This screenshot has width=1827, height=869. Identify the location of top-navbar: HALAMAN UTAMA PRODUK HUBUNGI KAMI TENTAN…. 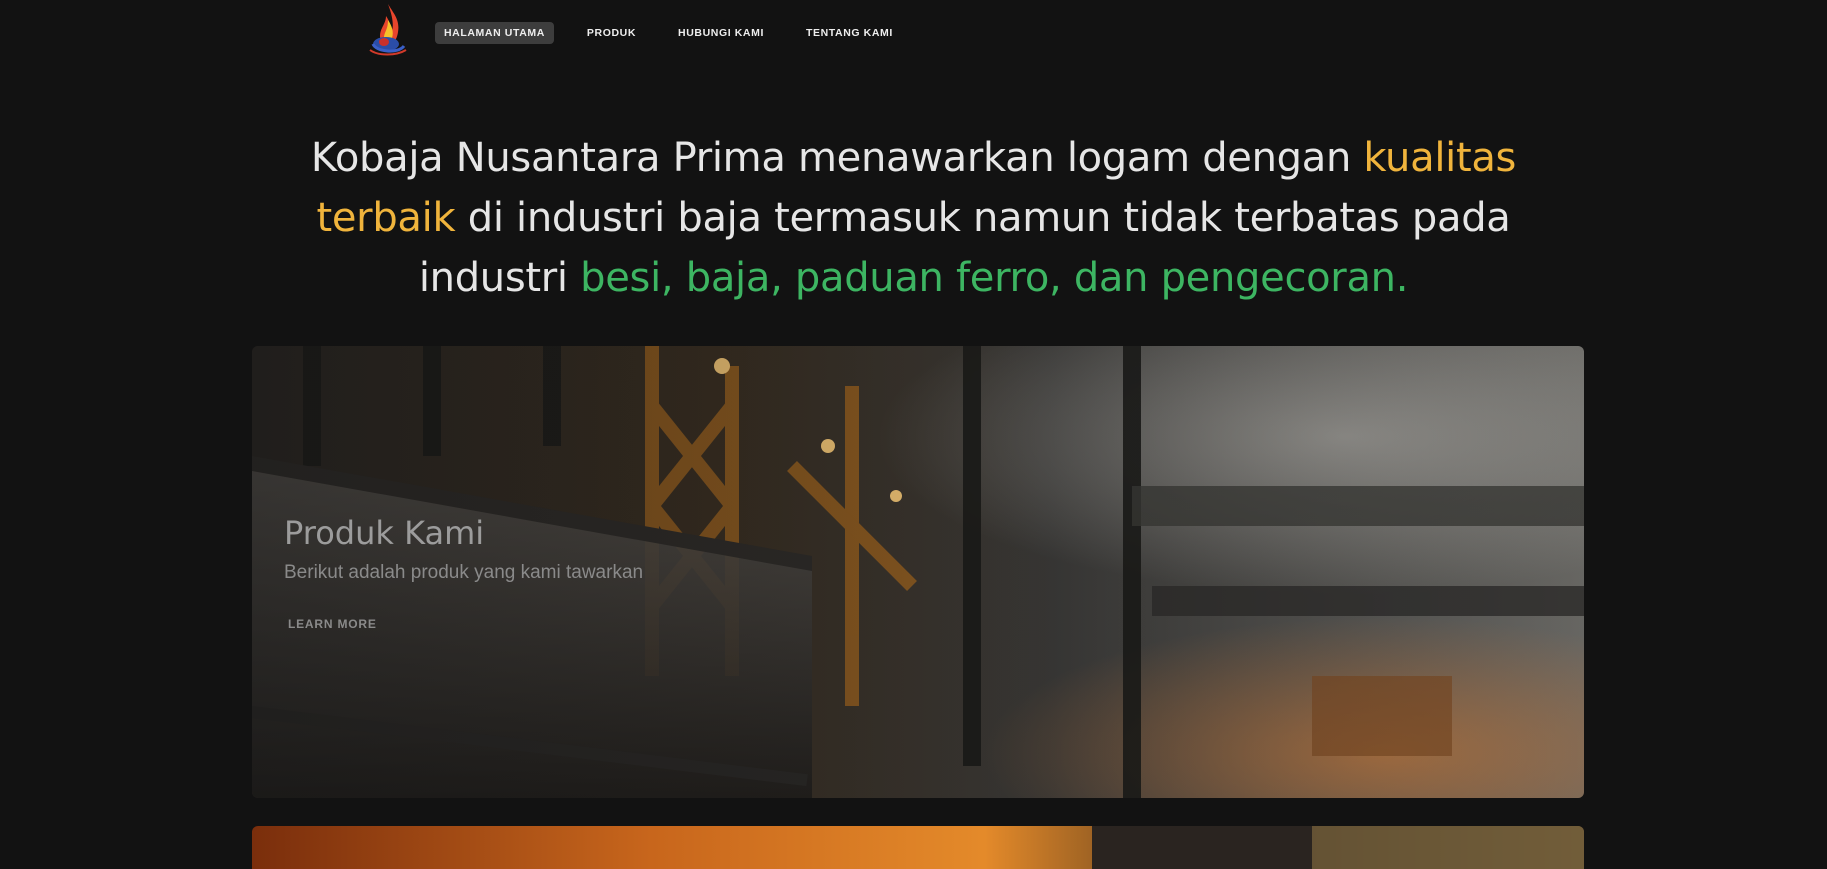
(913, 33).